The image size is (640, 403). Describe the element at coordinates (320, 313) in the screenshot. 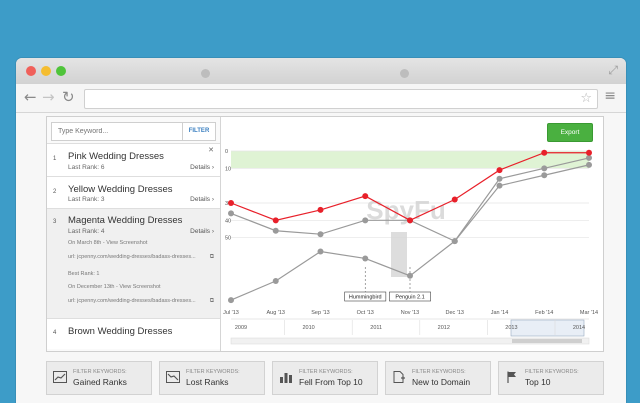

I see `x-tick-label: Sep '13` at that location.